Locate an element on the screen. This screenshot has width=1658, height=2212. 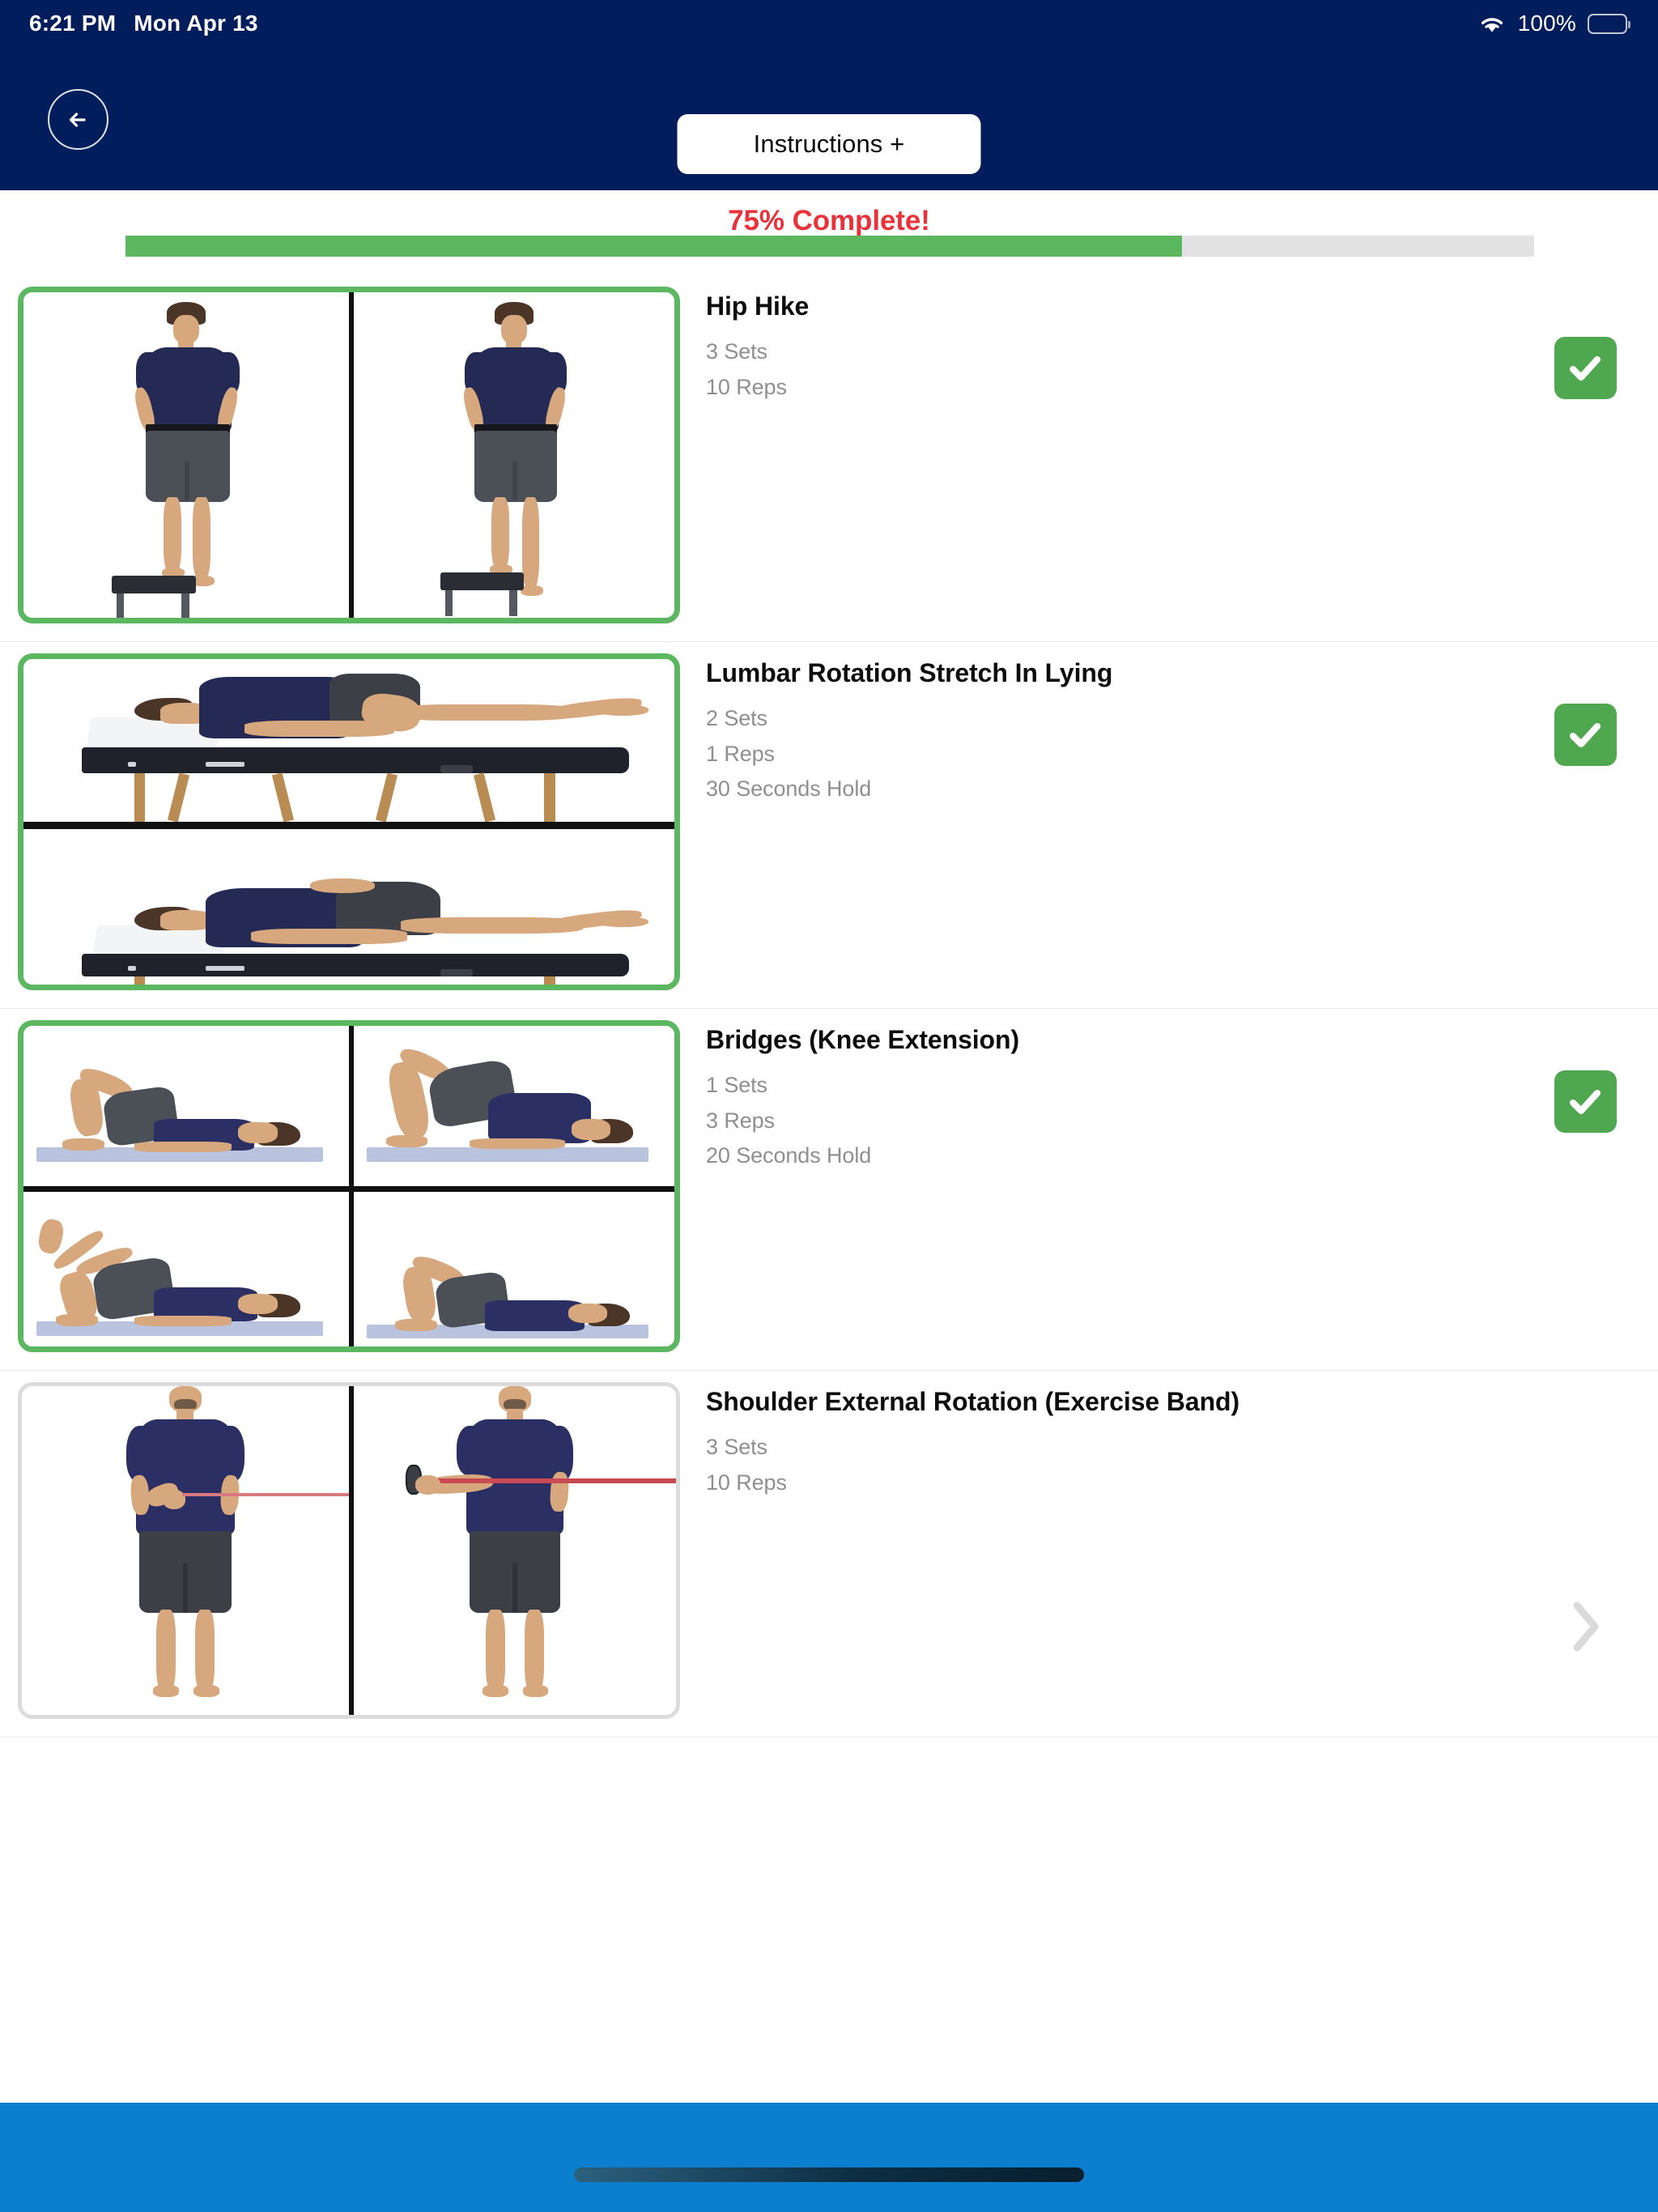
chevron-right-icon is located at coordinates (1585, 1627).